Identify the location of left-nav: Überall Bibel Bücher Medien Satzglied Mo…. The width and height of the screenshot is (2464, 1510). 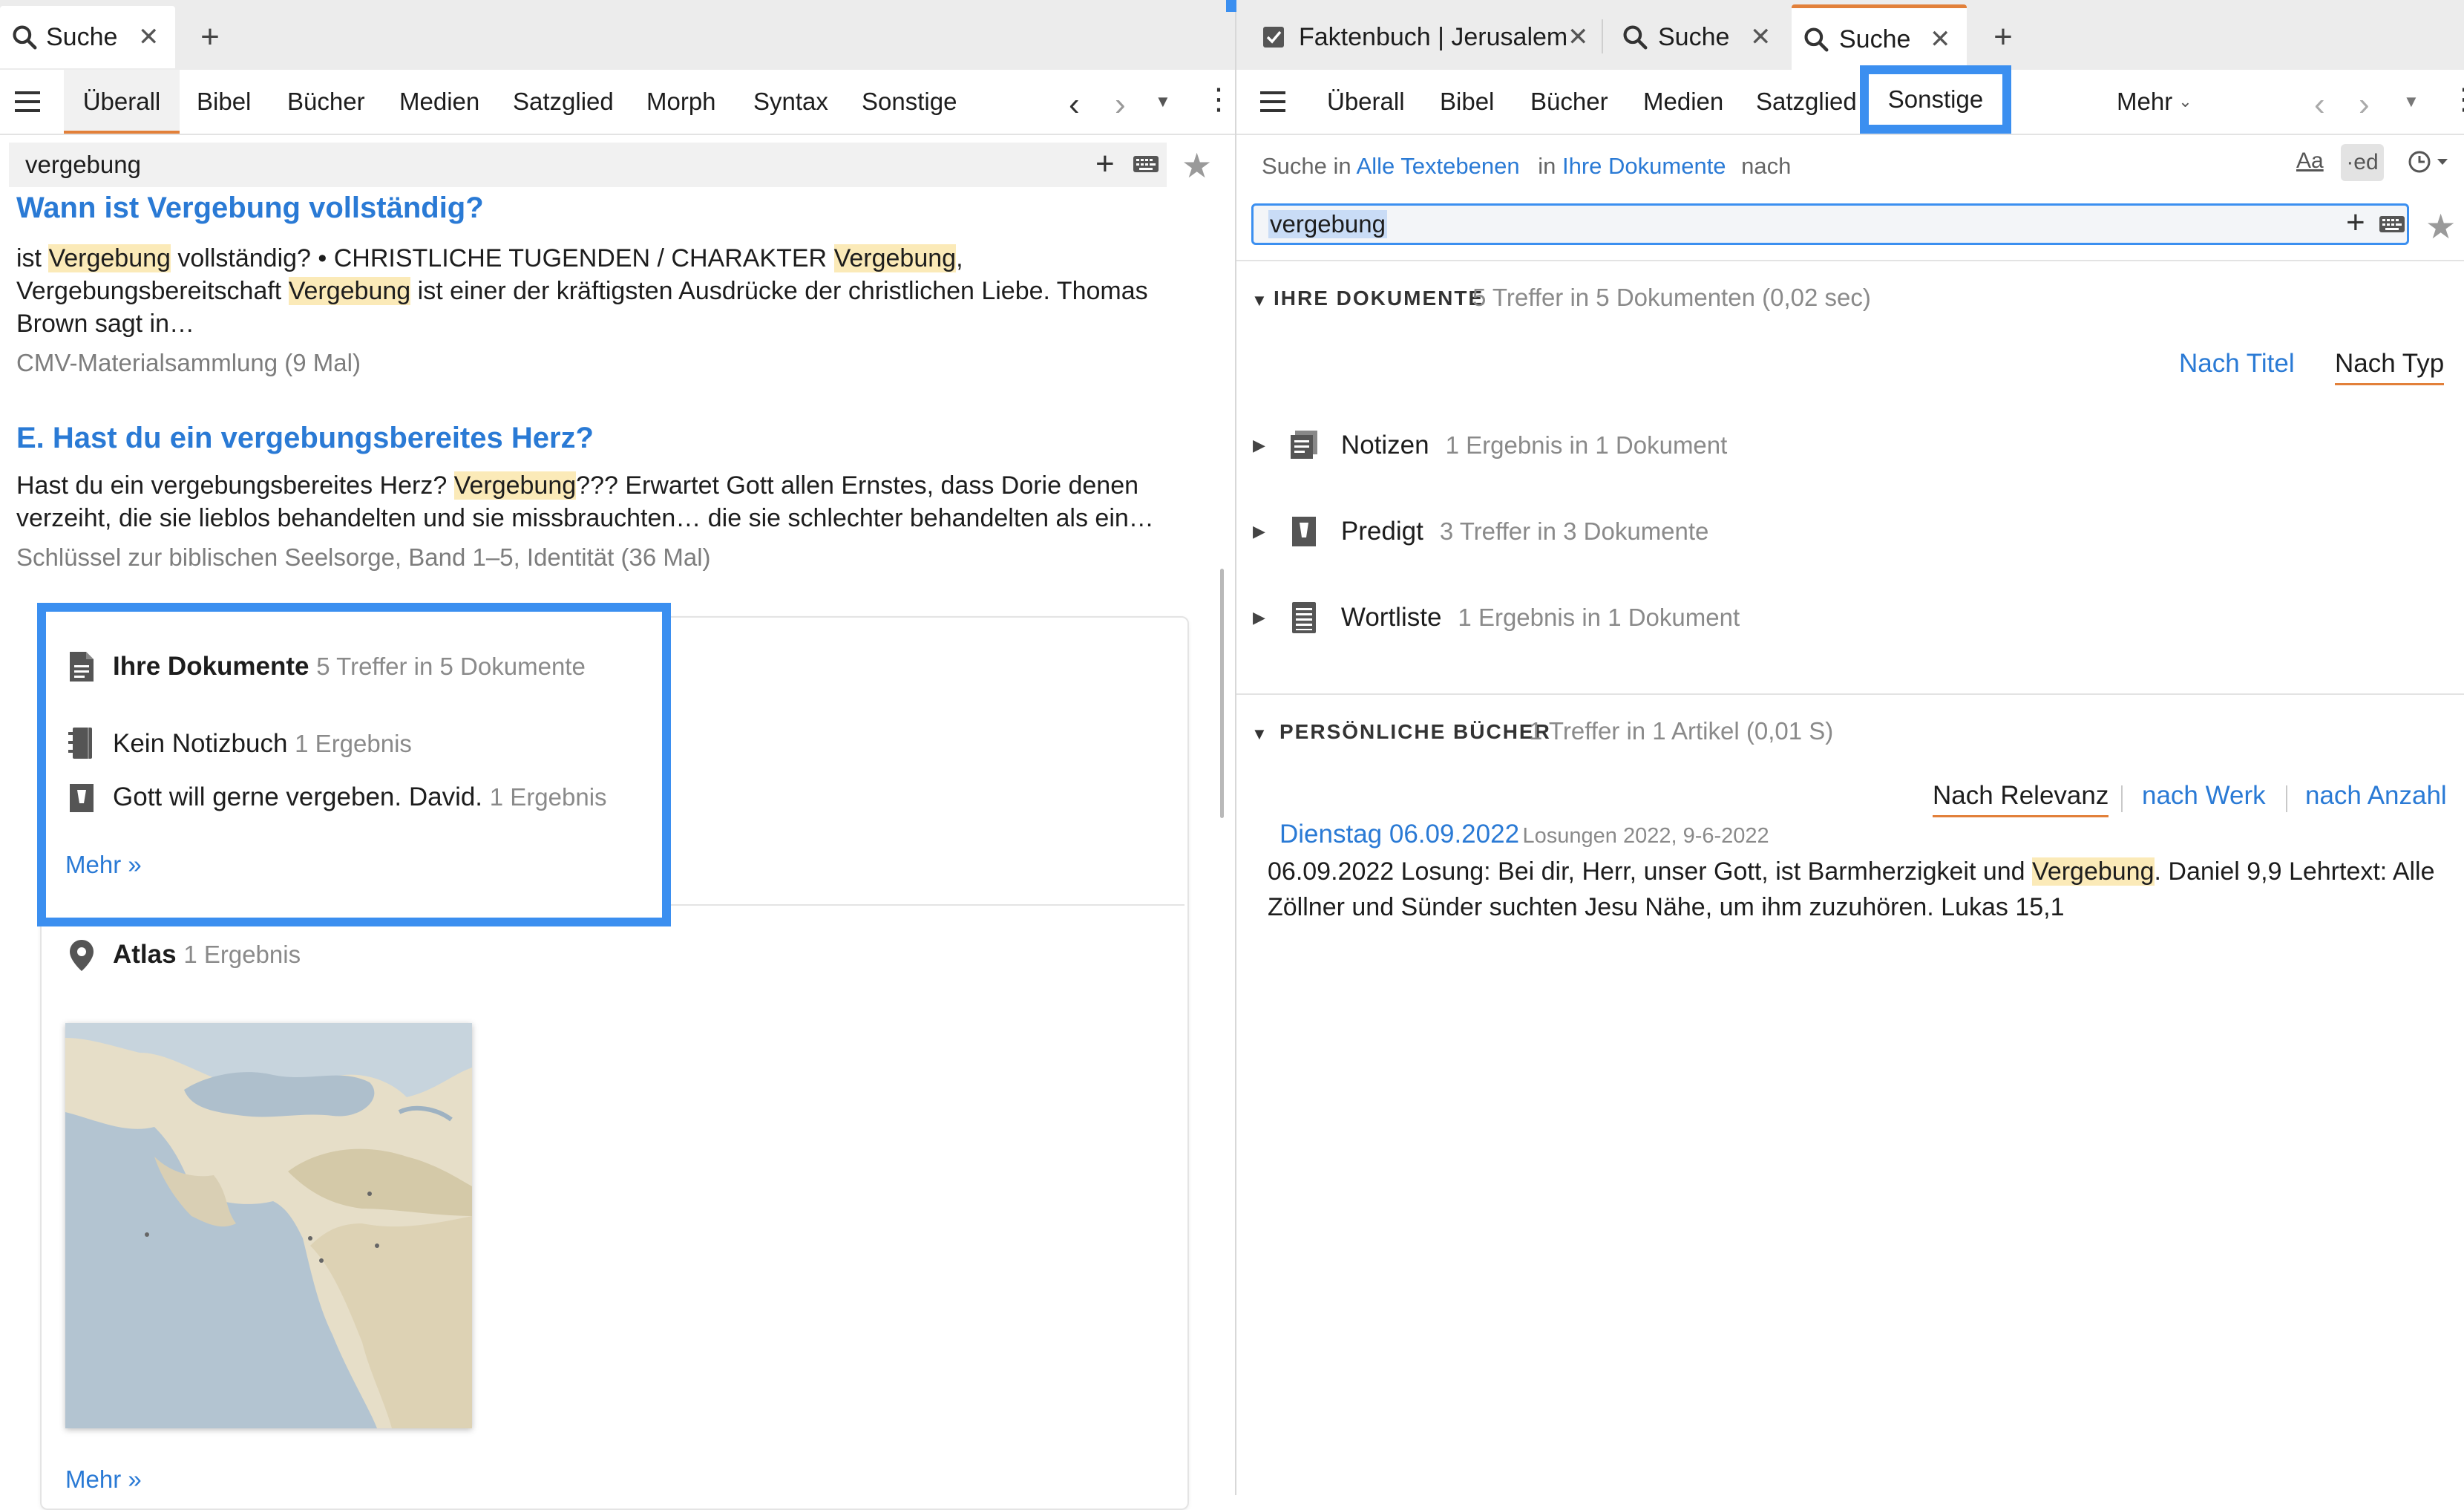
(617, 102).